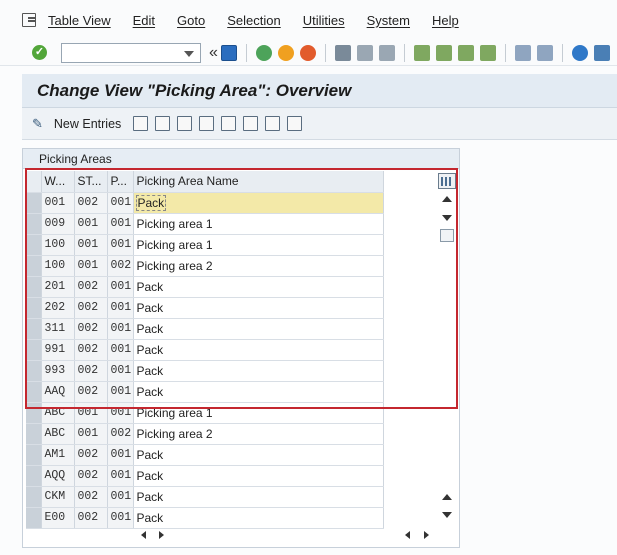  I want to click on save-icon, so click(228, 52).